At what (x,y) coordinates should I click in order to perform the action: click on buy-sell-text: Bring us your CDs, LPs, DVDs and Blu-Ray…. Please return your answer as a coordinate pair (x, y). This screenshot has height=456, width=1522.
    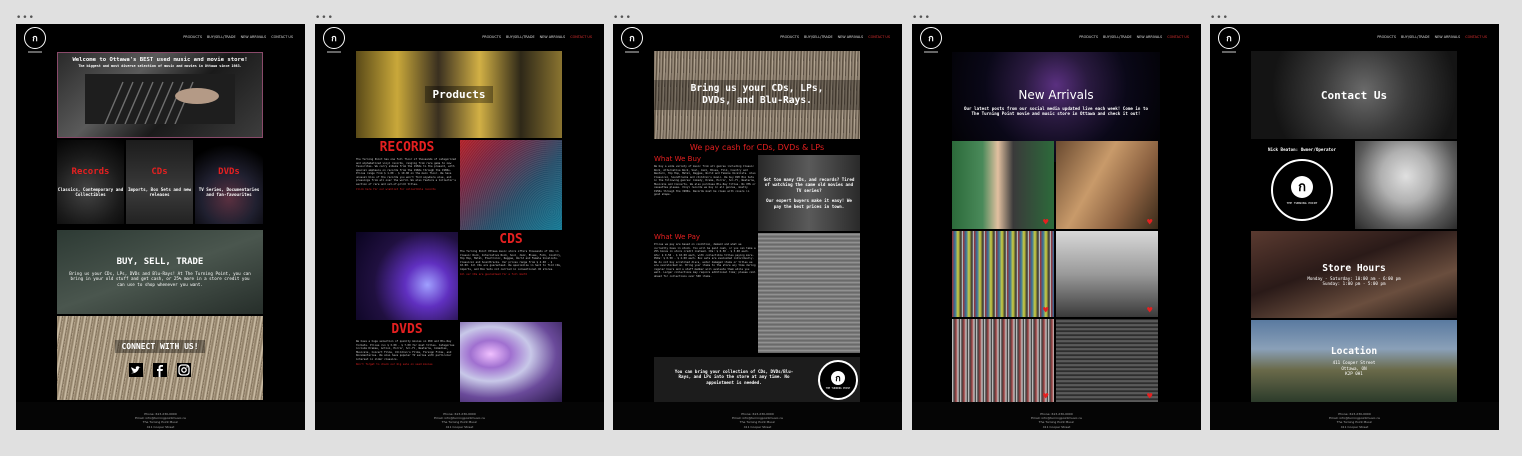
    Looking at the image, I should click on (160, 278).